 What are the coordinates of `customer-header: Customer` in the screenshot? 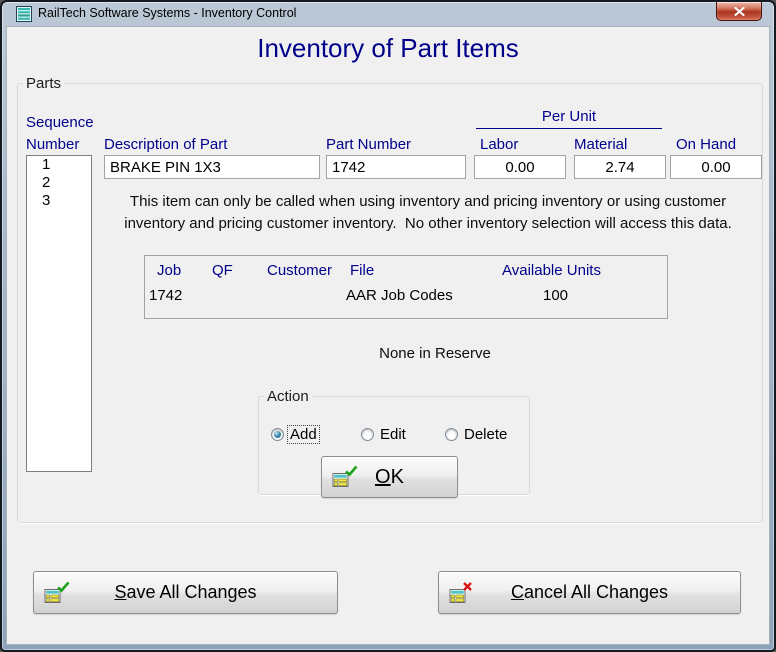 It's located at (300, 270).